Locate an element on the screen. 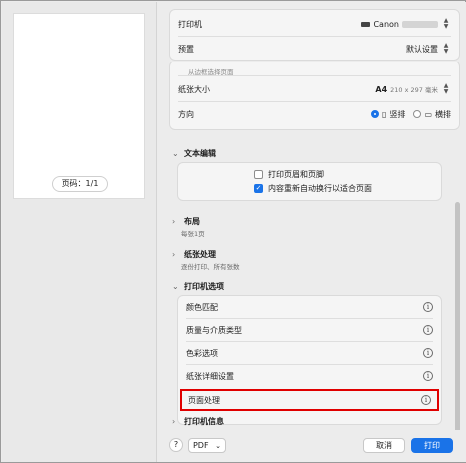 The image size is (466, 463). printer-options-title: 打印机选项 is located at coordinates (204, 286).